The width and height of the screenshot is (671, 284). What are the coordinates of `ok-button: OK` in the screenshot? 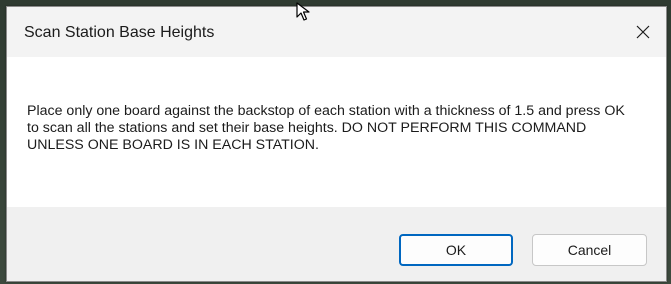 It's located at (456, 250).